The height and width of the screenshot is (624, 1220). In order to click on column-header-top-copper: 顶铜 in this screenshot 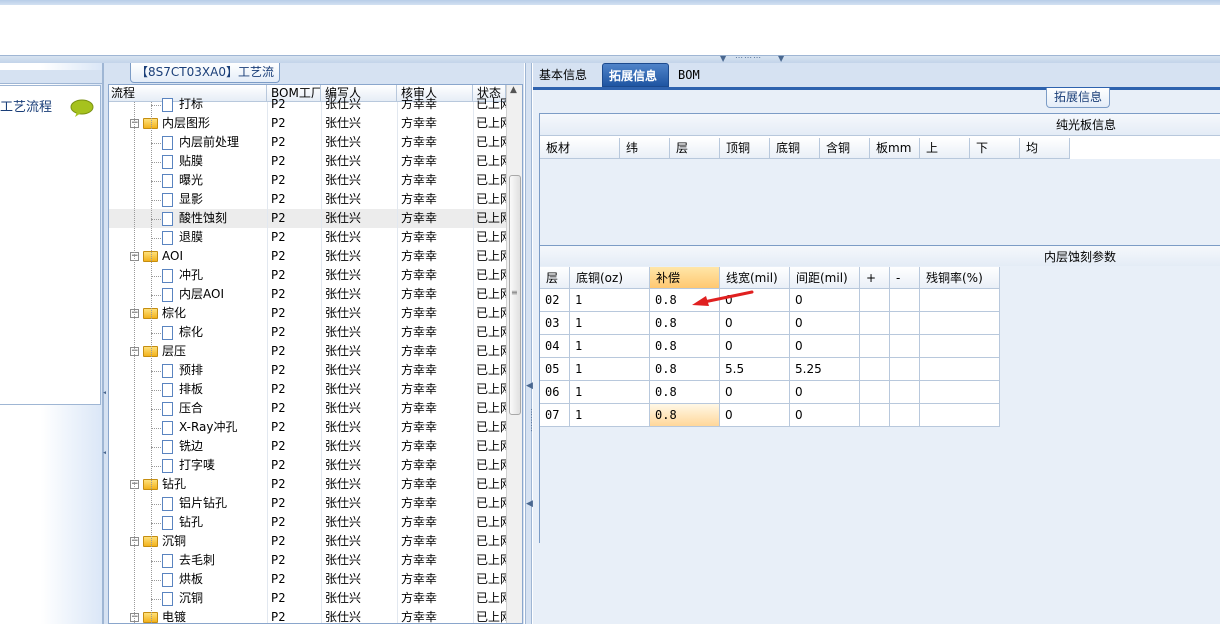, I will do `click(745, 148)`.